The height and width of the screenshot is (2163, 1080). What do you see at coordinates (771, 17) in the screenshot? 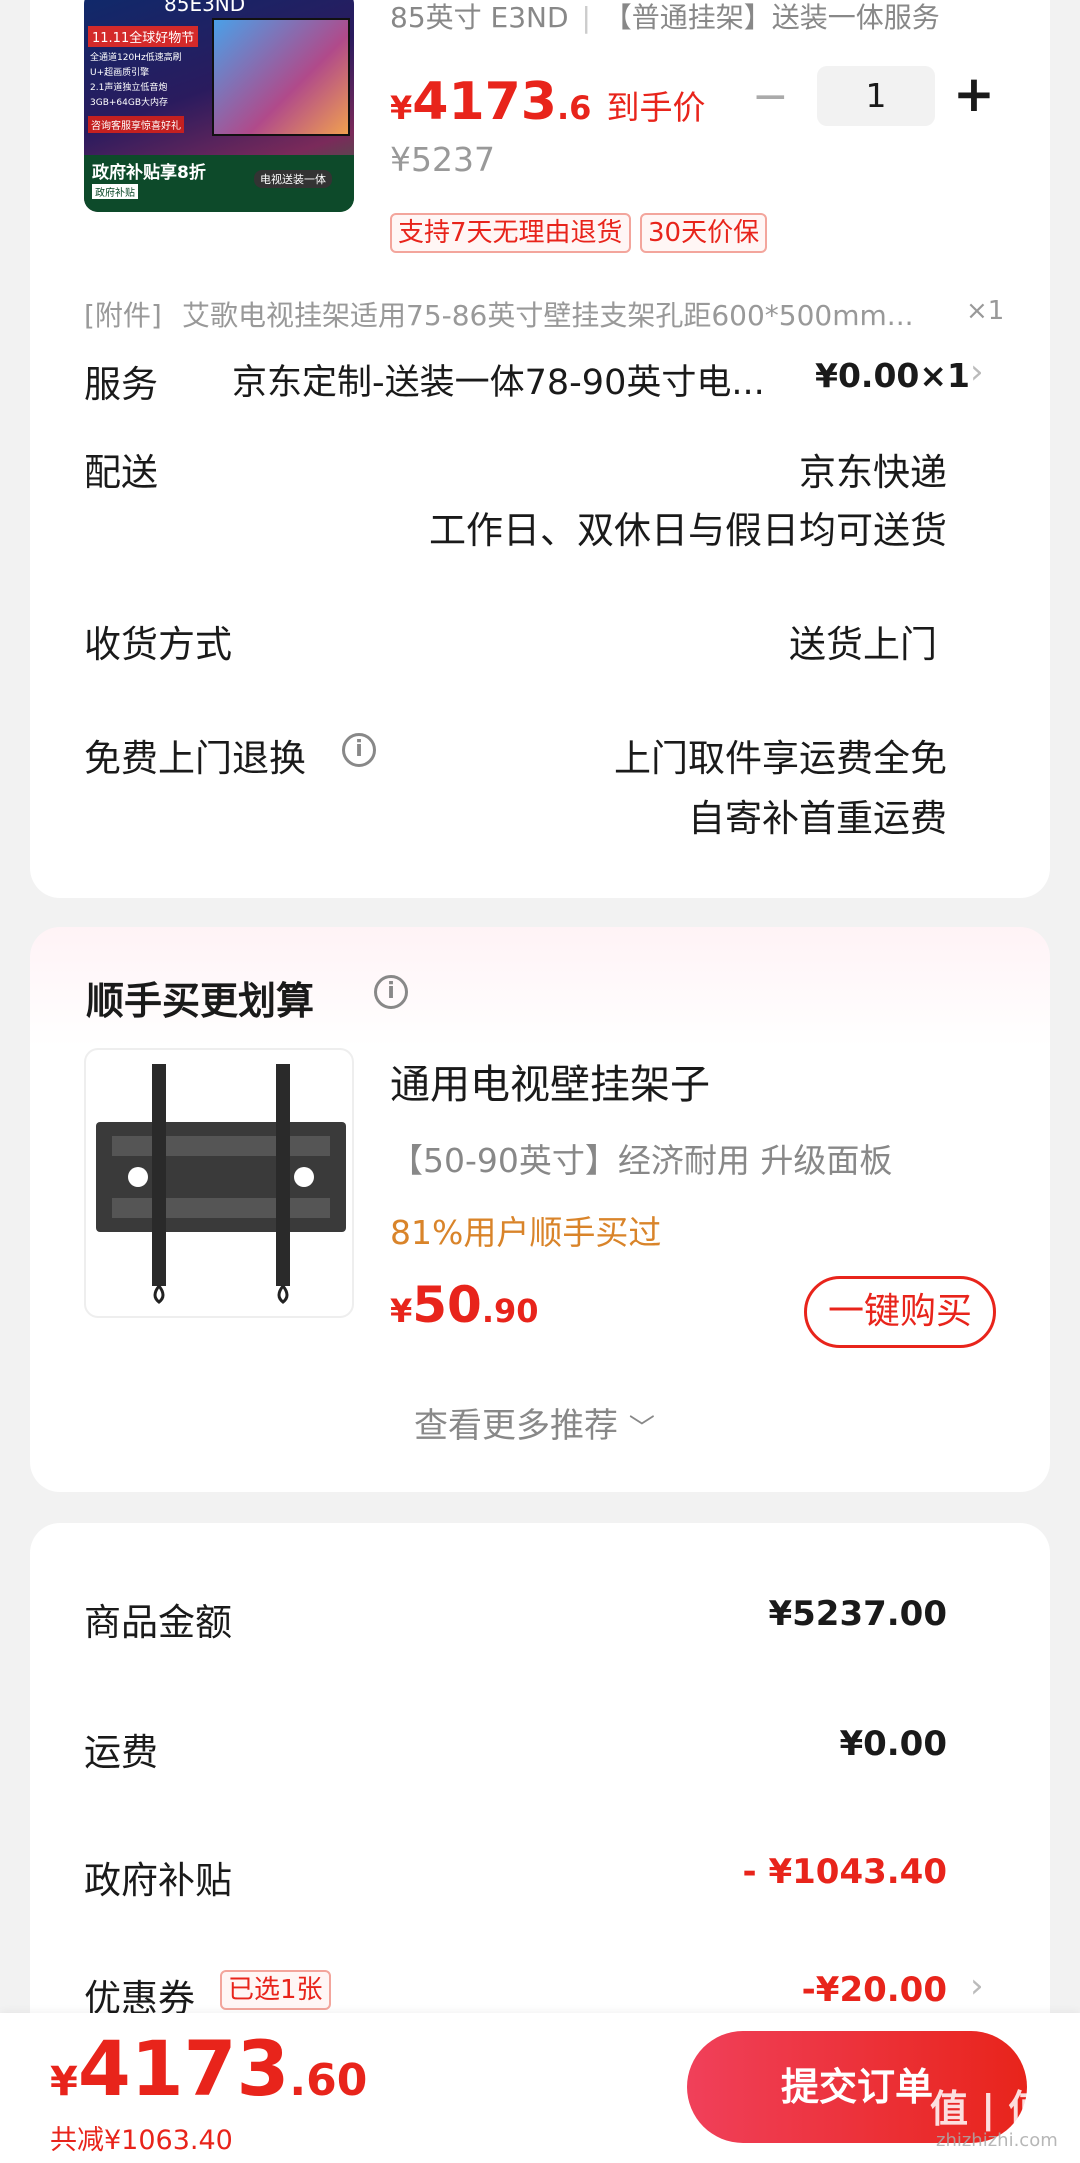
I see `spec-desc: 【普通挂架】送装一体服务` at bounding box center [771, 17].